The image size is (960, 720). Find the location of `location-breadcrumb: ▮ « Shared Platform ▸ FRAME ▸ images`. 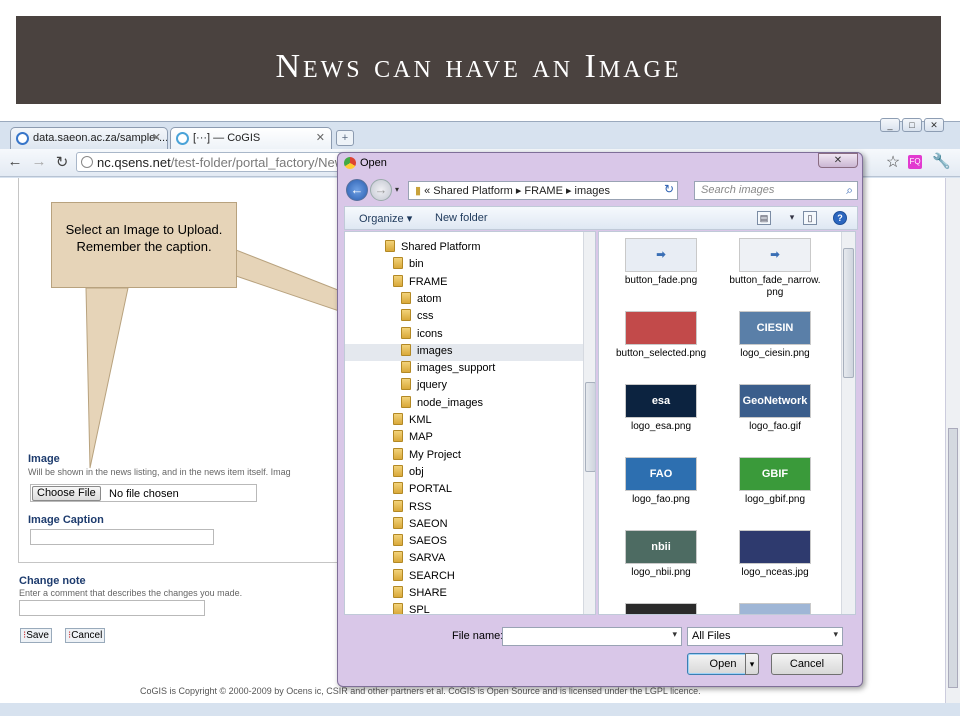

location-breadcrumb: ▮ « Shared Platform ▸ FRAME ▸ images is located at coordinates (543, 190).